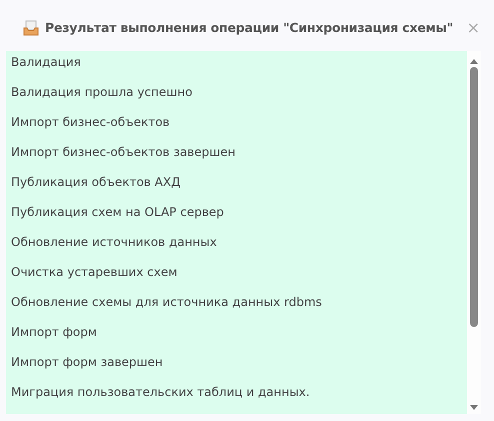 This screenshot has height=421, width=494. Describe the element at coordinates (117, 212) in the screenshot. I see `log-entry: Публикация схем на OLAP сервер` at that location.